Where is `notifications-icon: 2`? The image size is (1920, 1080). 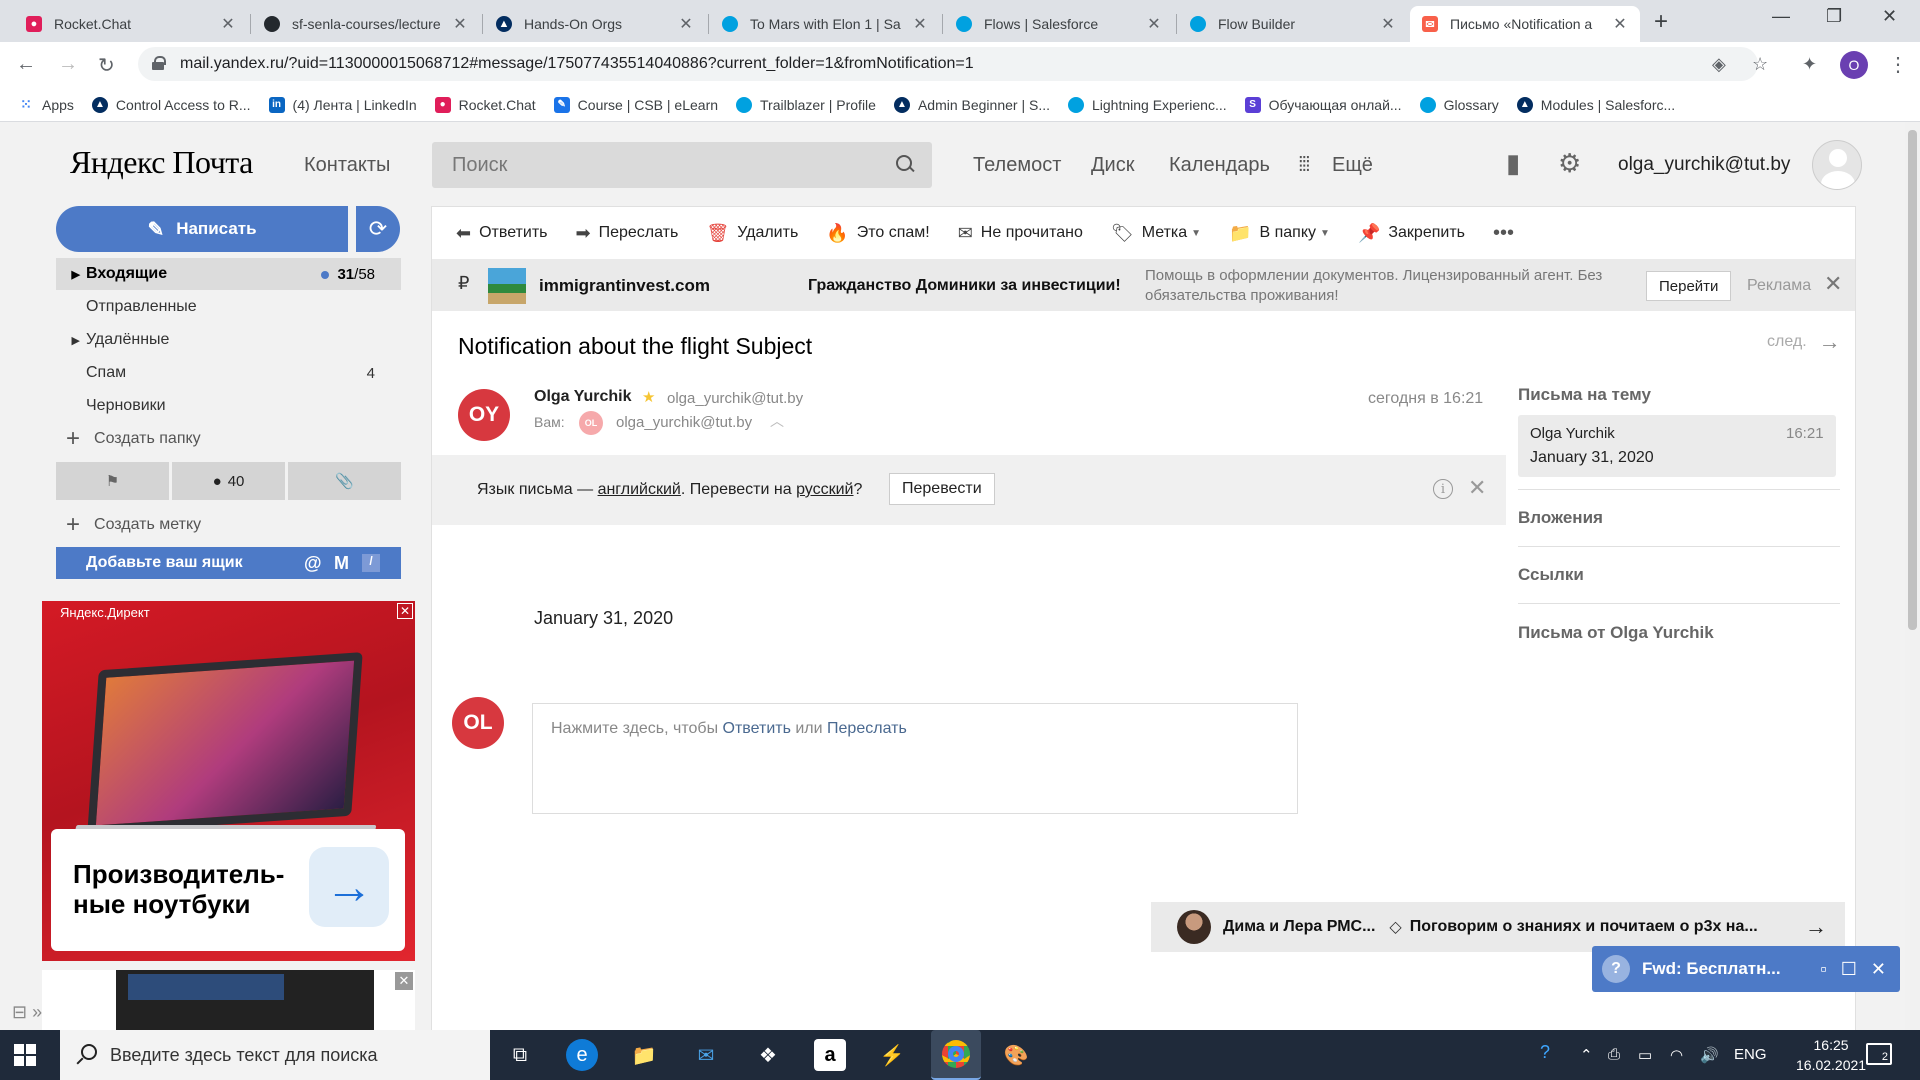
notifications-icon: 2 is located at coordinates (1879, 1054).